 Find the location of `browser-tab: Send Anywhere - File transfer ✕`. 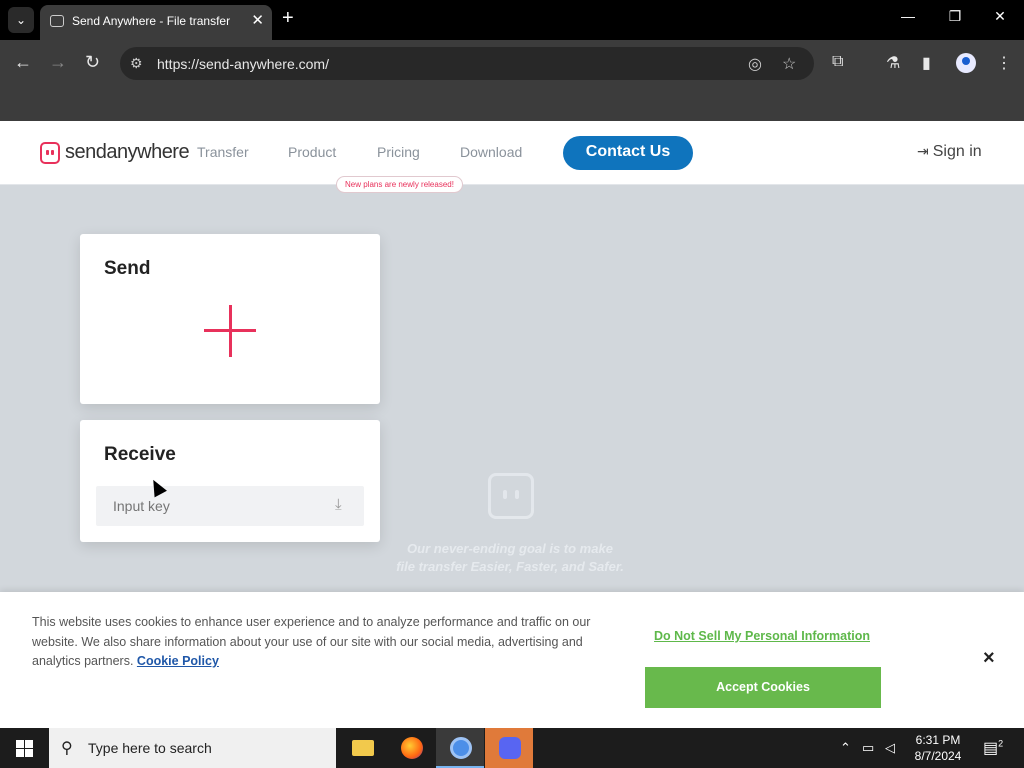

browser-tab: Send Anywhere - File transfer ✕ is located at coordinates (156, 22).